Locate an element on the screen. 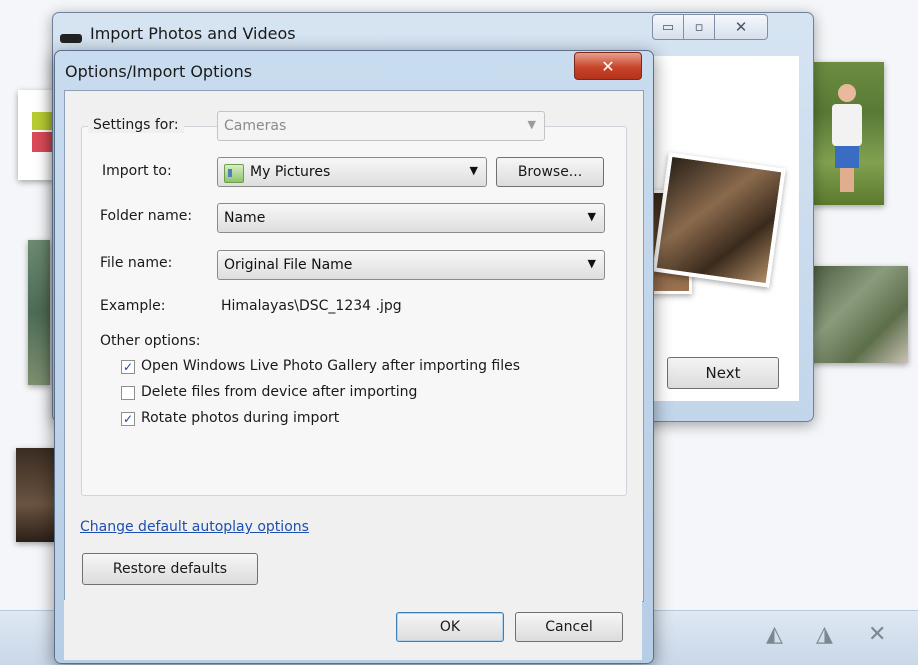 Image resolution: width=918 pixels, height=665 pixels. example-label: Example: is located at coordinates (133, 306).